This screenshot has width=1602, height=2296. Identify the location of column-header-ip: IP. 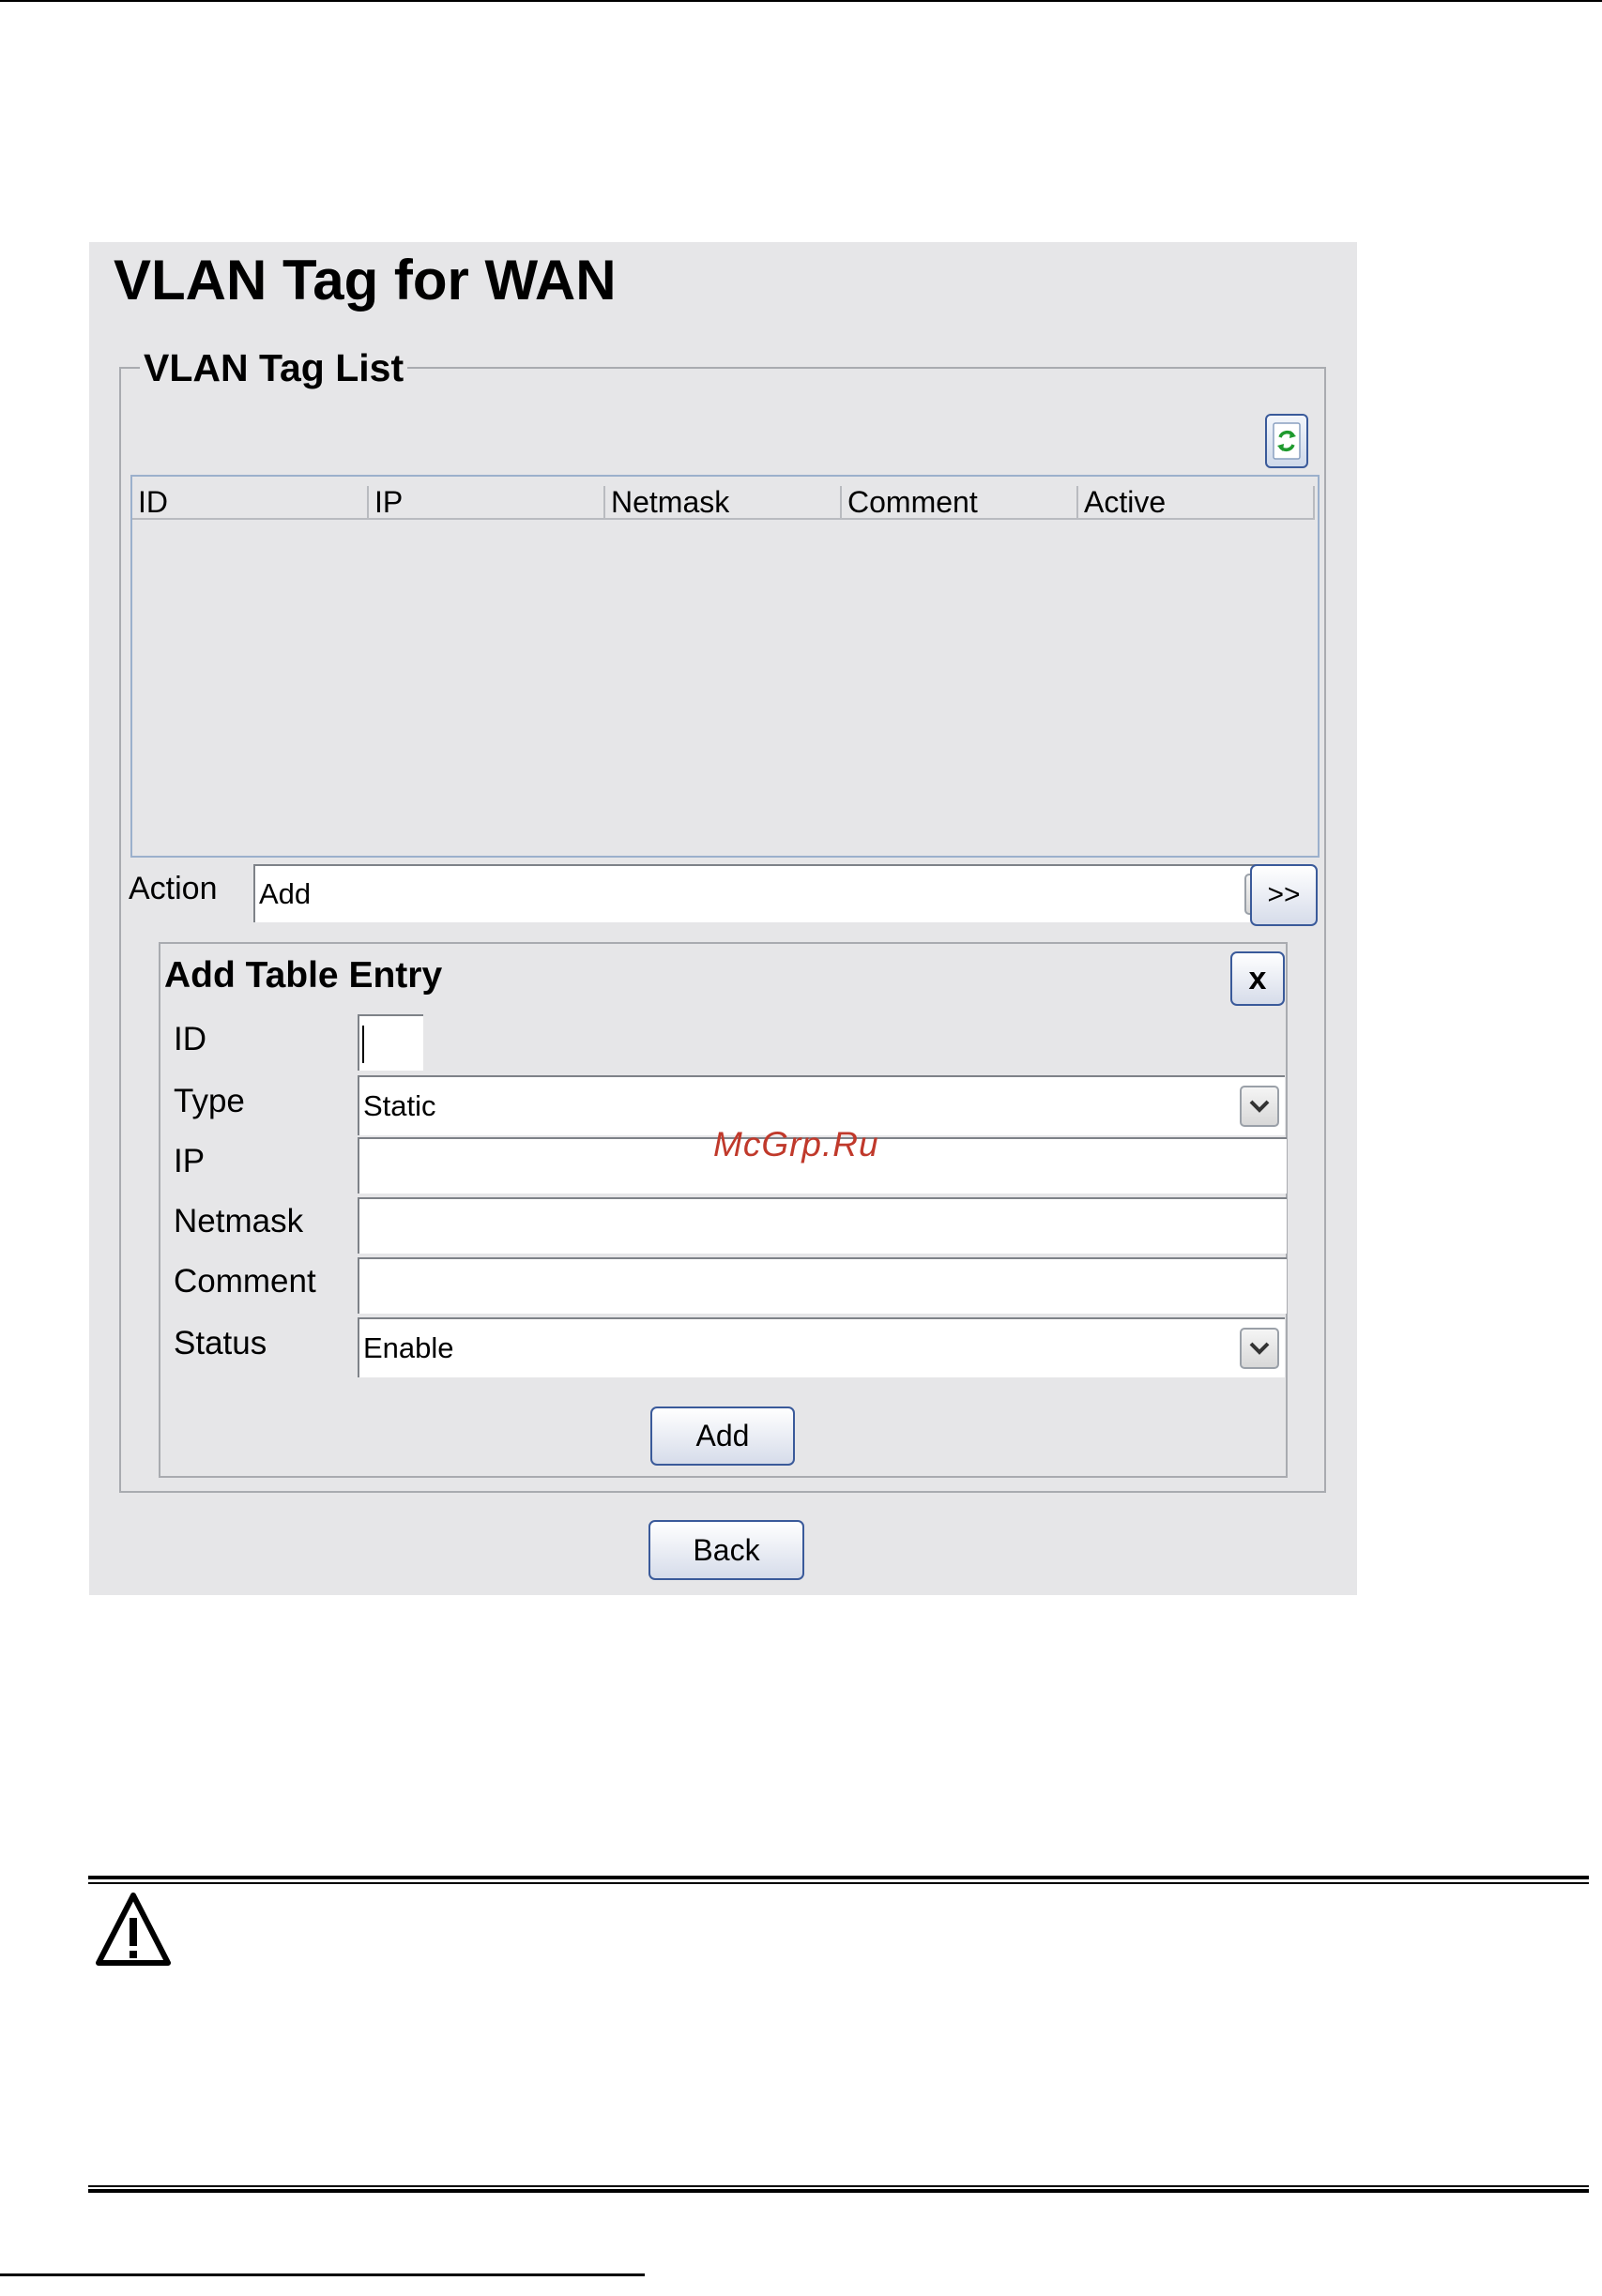
(487, 503).